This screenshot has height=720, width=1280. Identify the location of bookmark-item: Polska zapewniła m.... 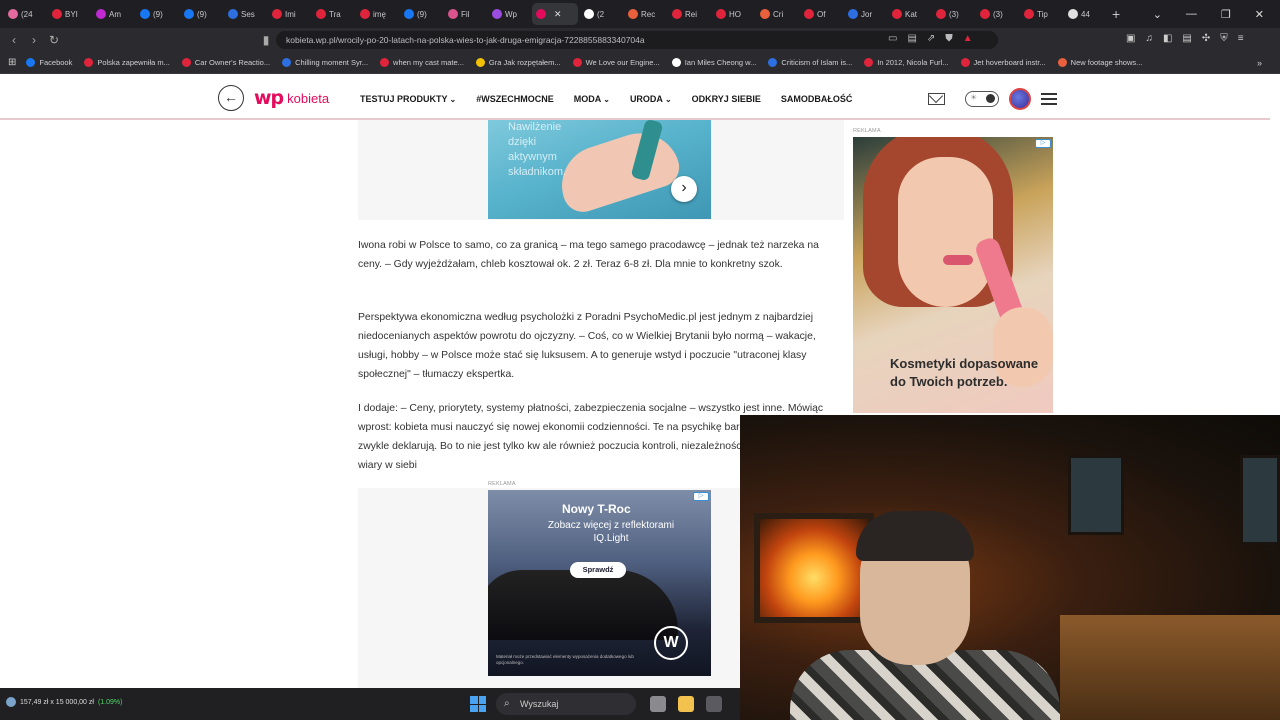
(127, 62).